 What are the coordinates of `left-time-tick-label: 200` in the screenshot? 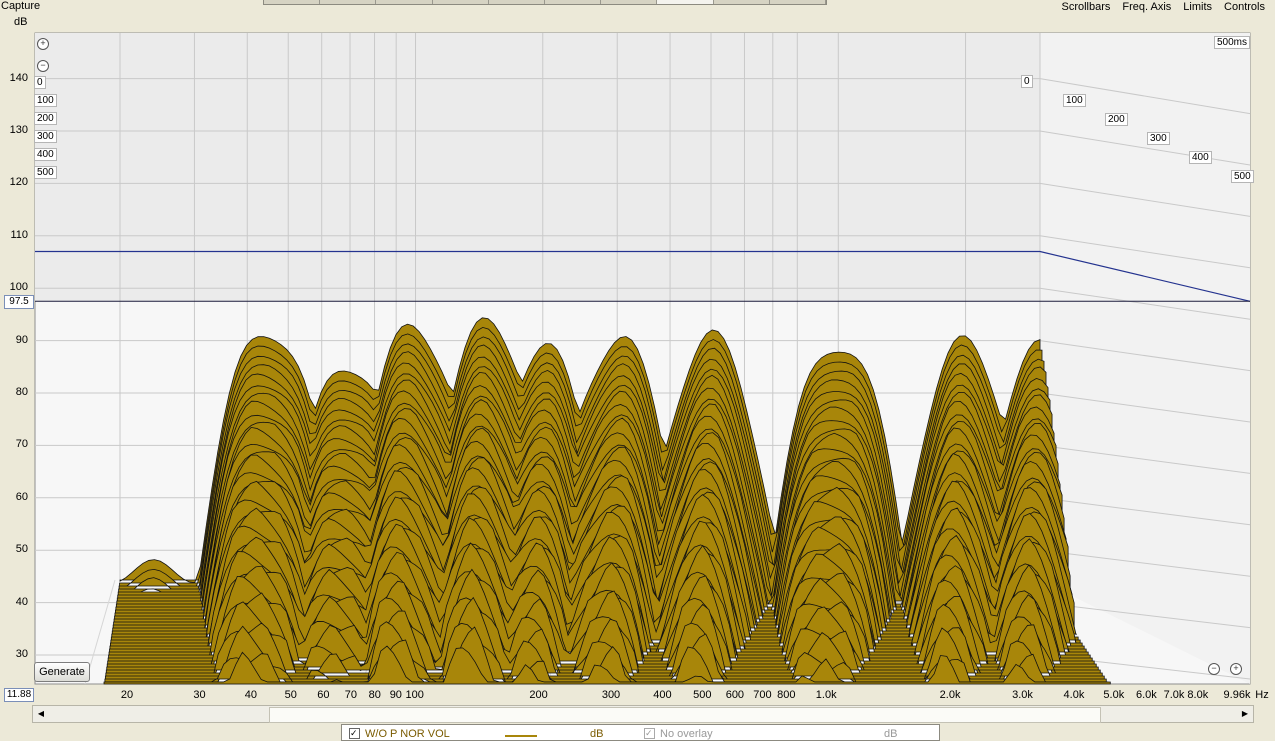 It's located at (45, 118).